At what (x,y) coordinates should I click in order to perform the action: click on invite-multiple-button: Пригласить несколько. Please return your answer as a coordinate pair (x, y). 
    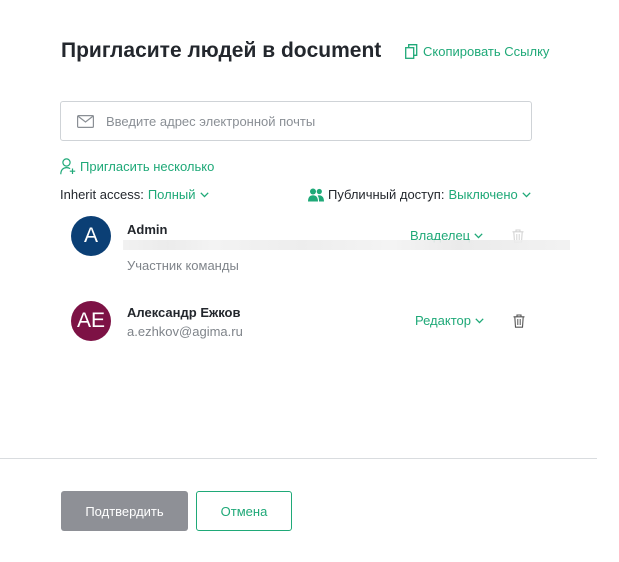
    Looking at the image, I should click on (137, 166).